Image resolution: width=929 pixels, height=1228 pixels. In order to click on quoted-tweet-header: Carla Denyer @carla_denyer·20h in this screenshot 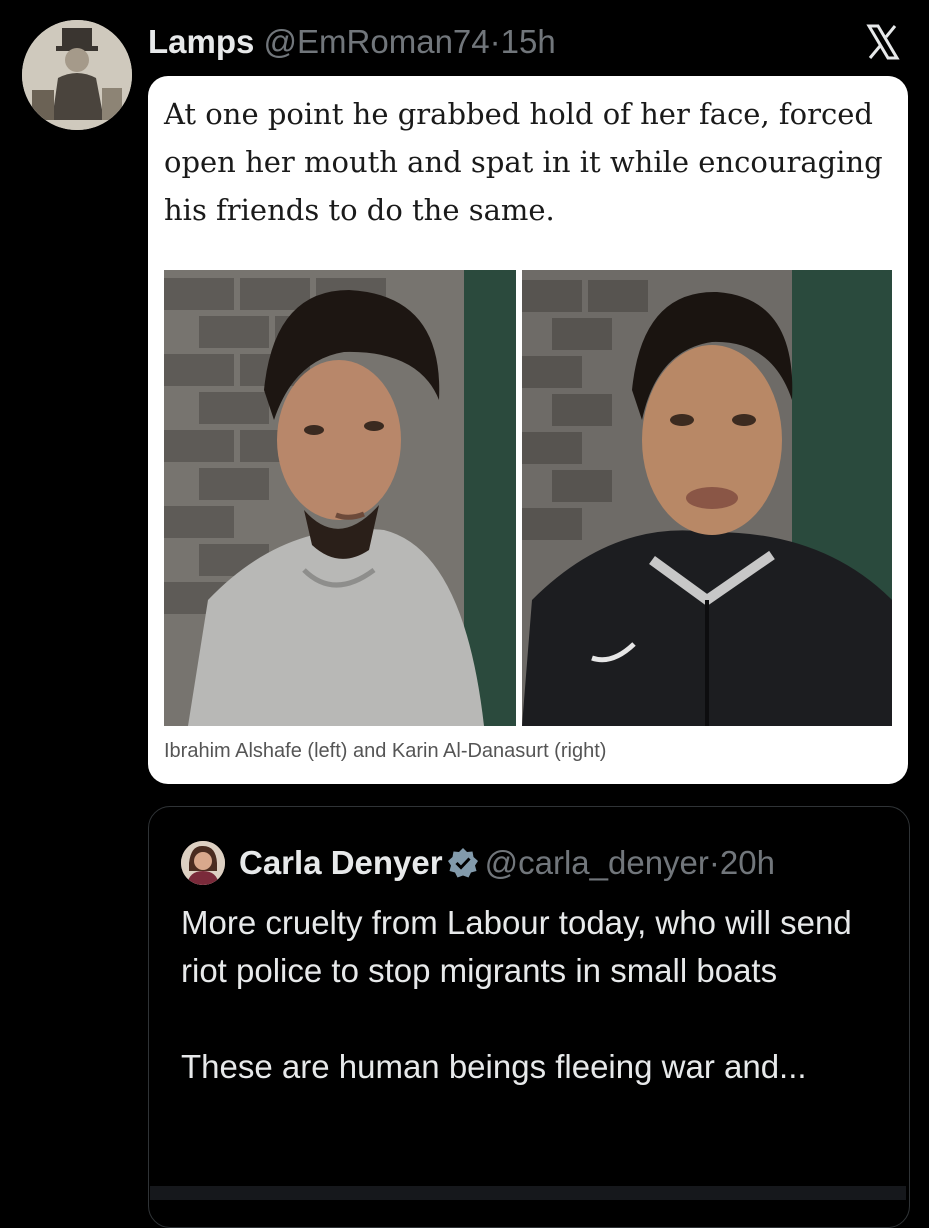, I will do `click(507, 863)`.